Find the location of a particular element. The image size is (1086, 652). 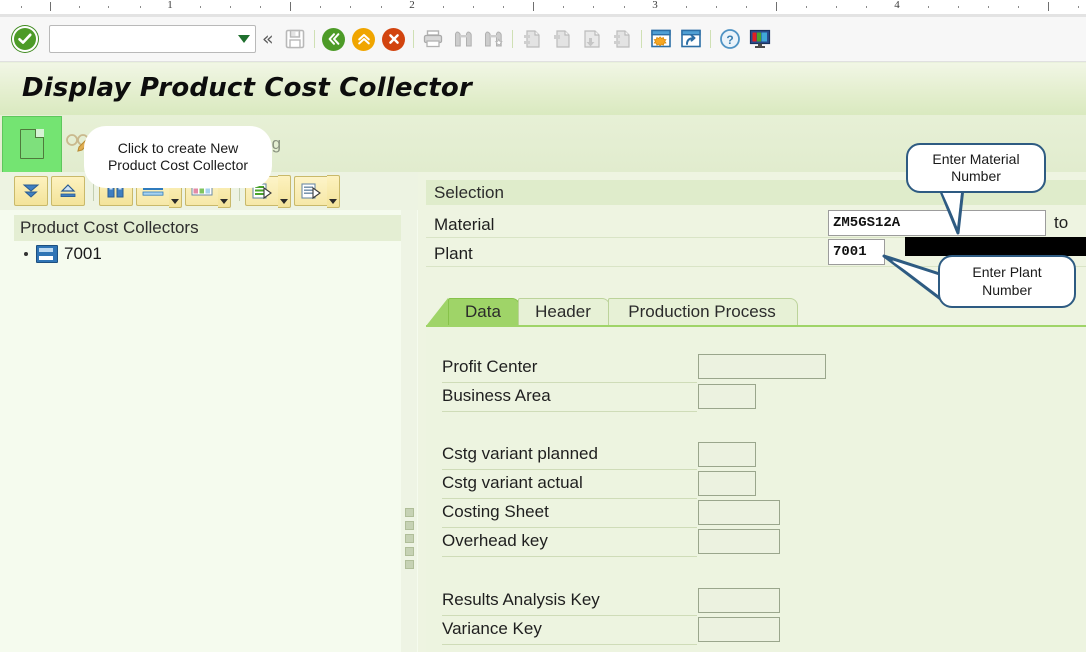

back-green-icon is located at coordinates (334, 39).